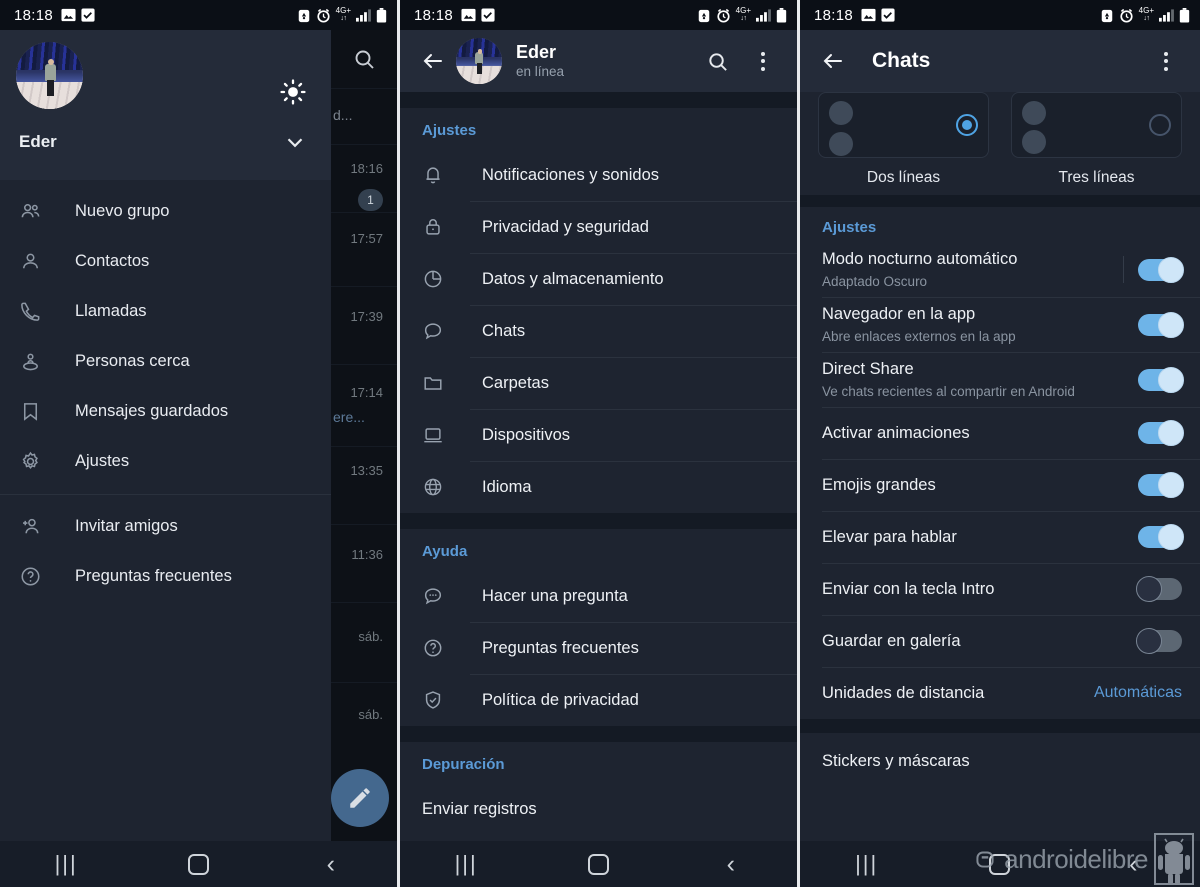 The image size is (1200, 887). Describe the element at coordinates (1000, 537) in the screenshot. I see `toggle-row-elevar-para-hablar: Elevar para hablar` at that location.